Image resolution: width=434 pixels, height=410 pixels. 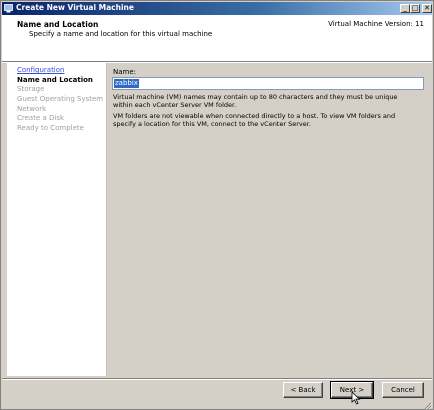 I want to click on cancel-button: Cancel, so click(x=403, y=390).